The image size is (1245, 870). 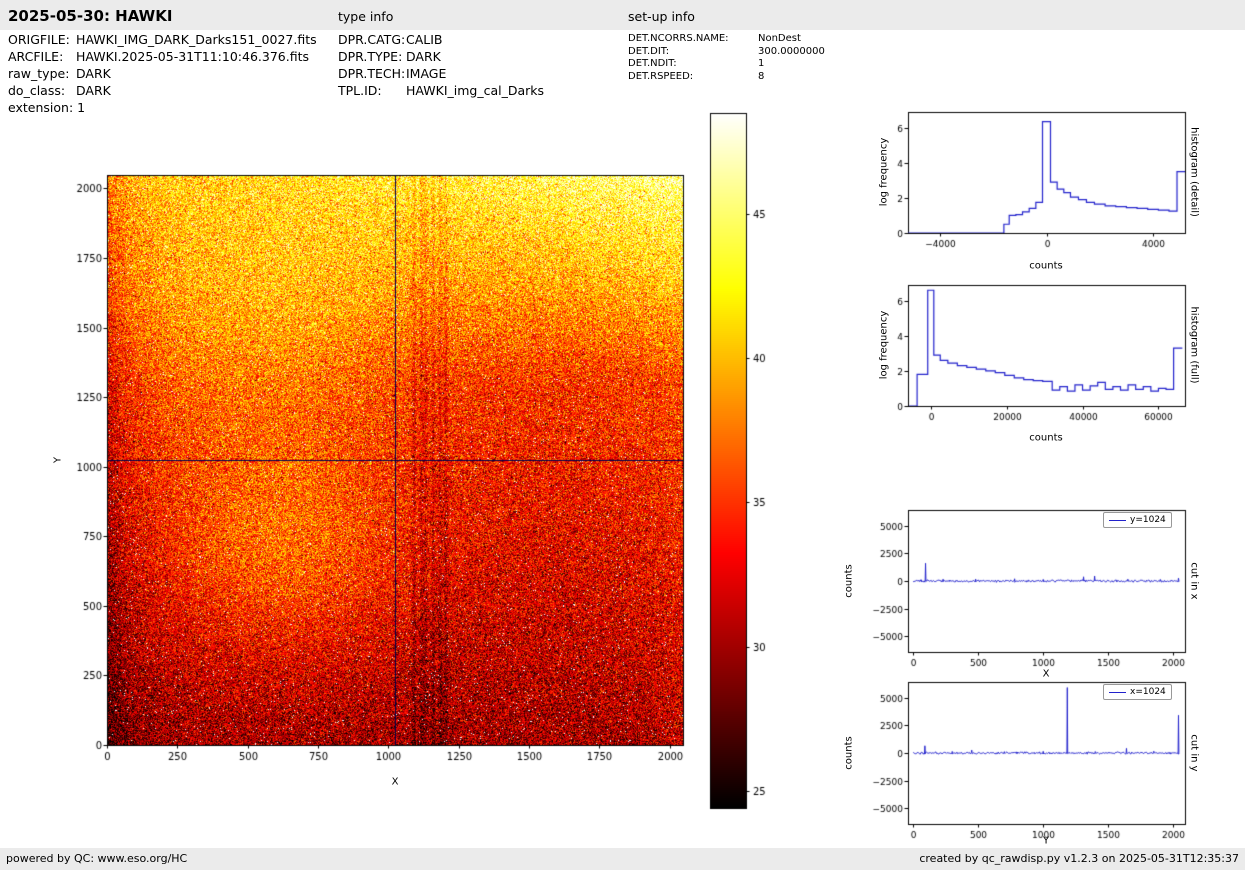 What do you see at coordinates (366, 16) in the screenshot?
I see `type-info-heading: type info` at bounding box center [366, 16].